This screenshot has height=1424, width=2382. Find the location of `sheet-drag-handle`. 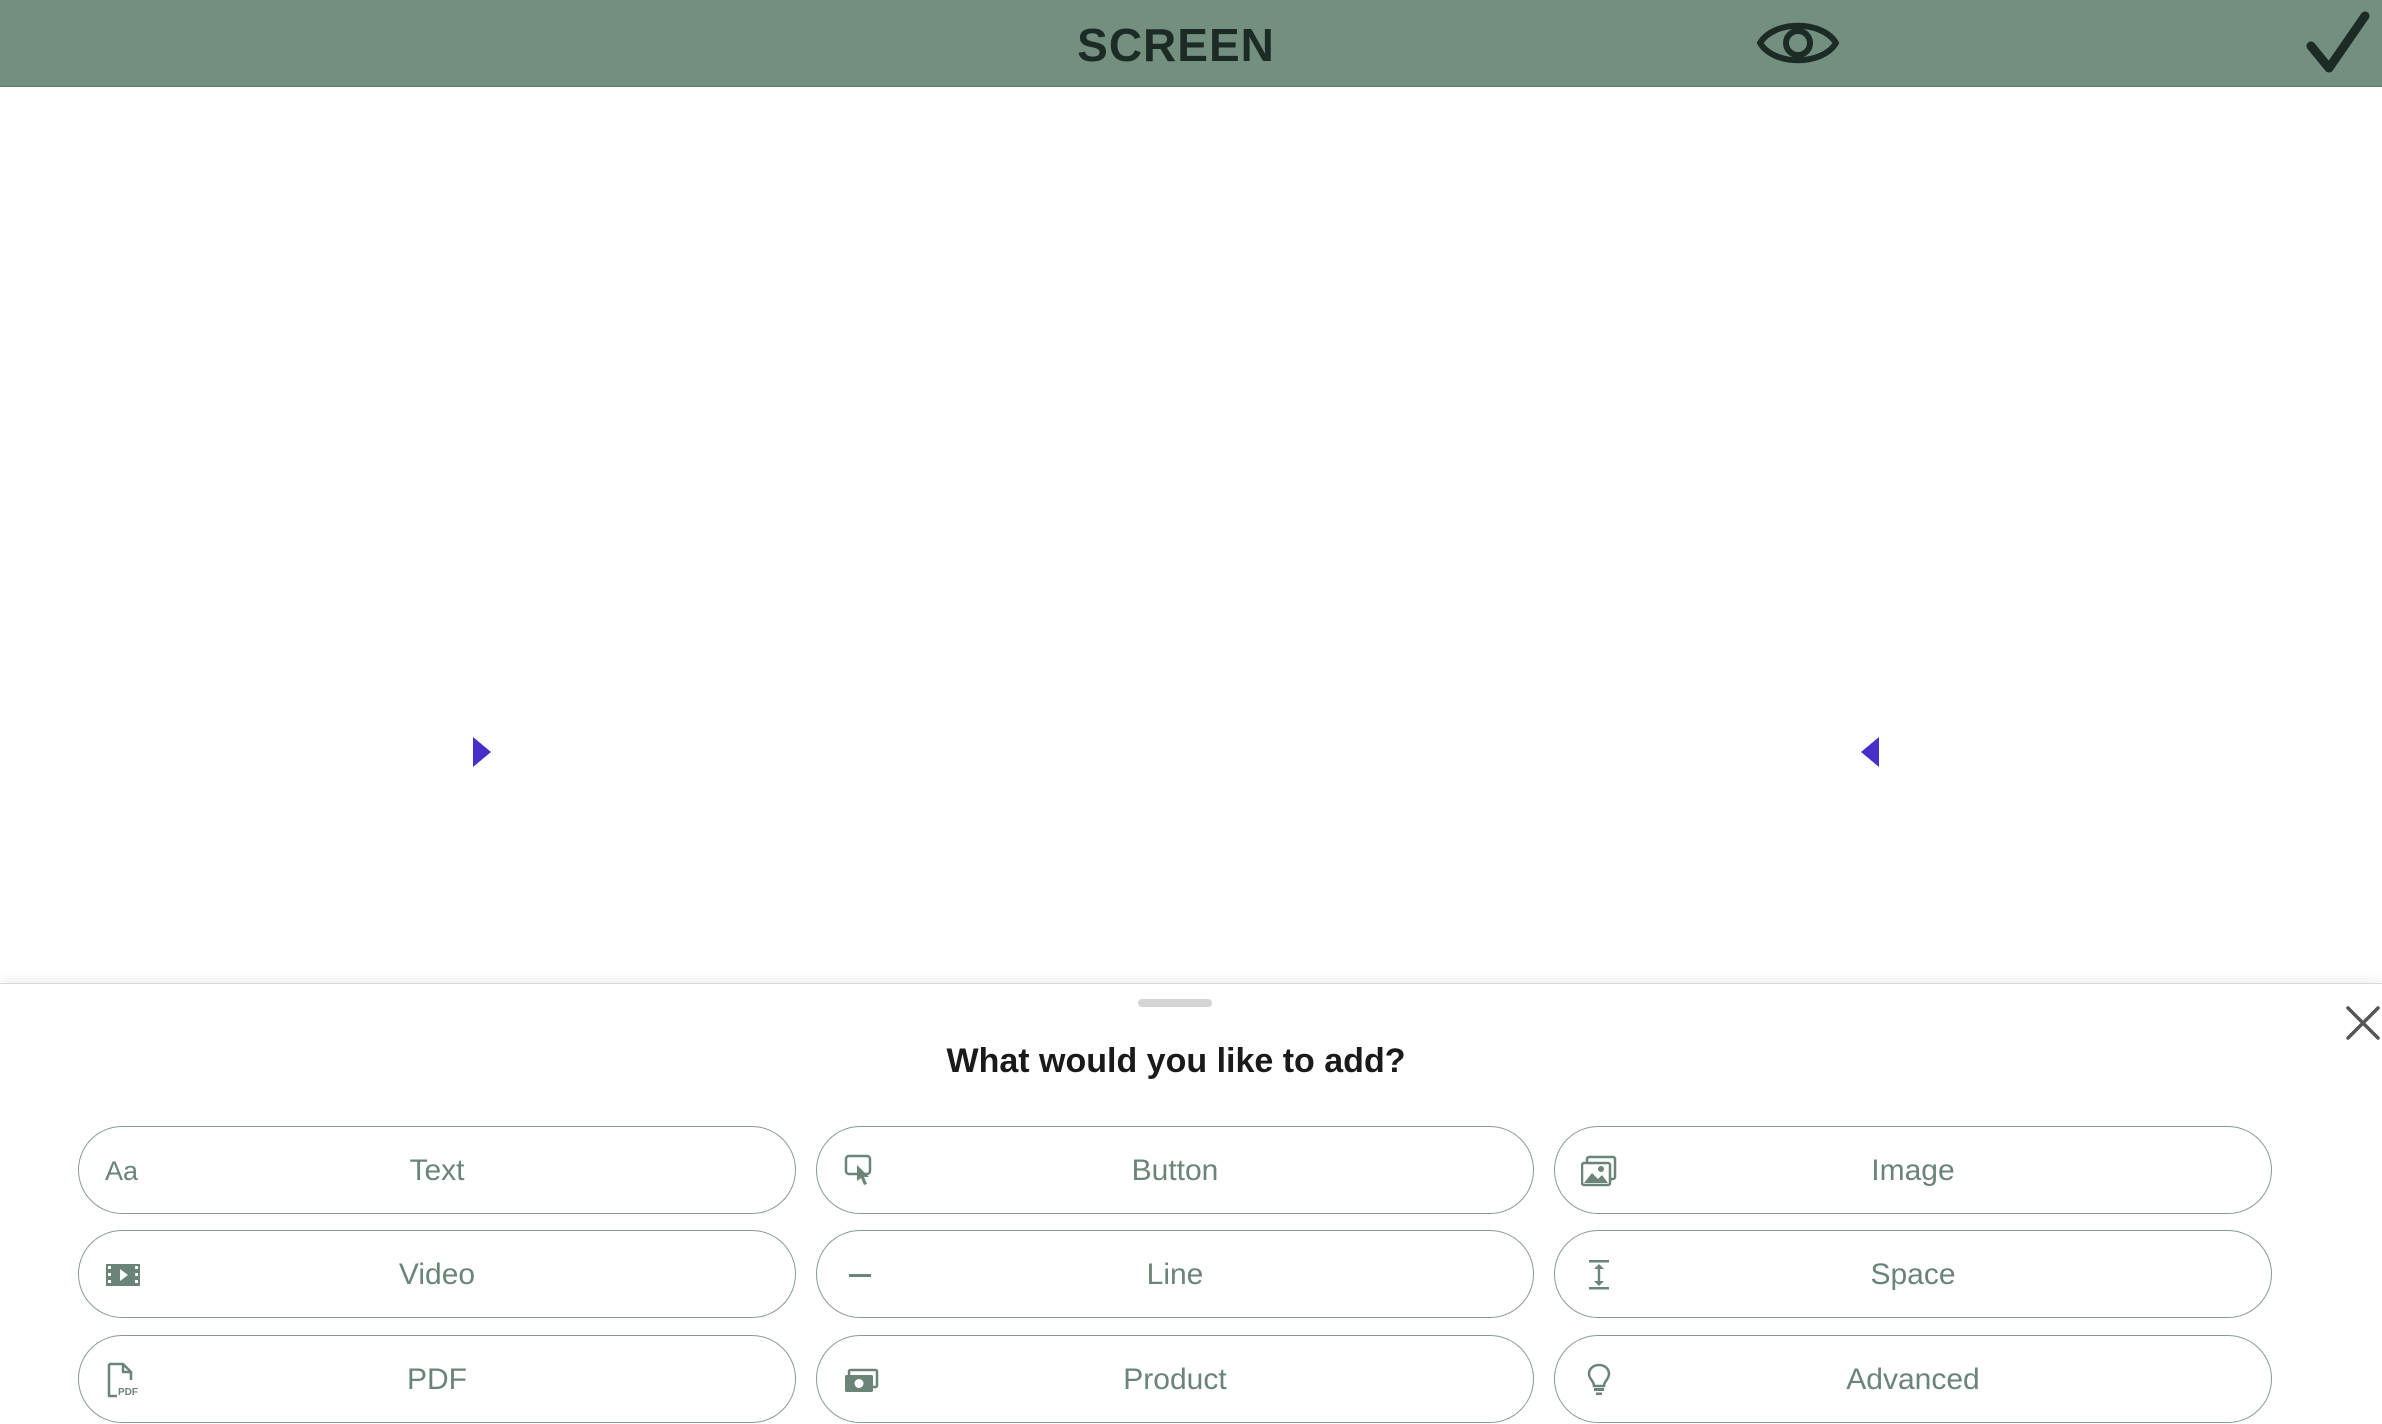

sheet-drag-handle is located at coordinates (1175, 1003).